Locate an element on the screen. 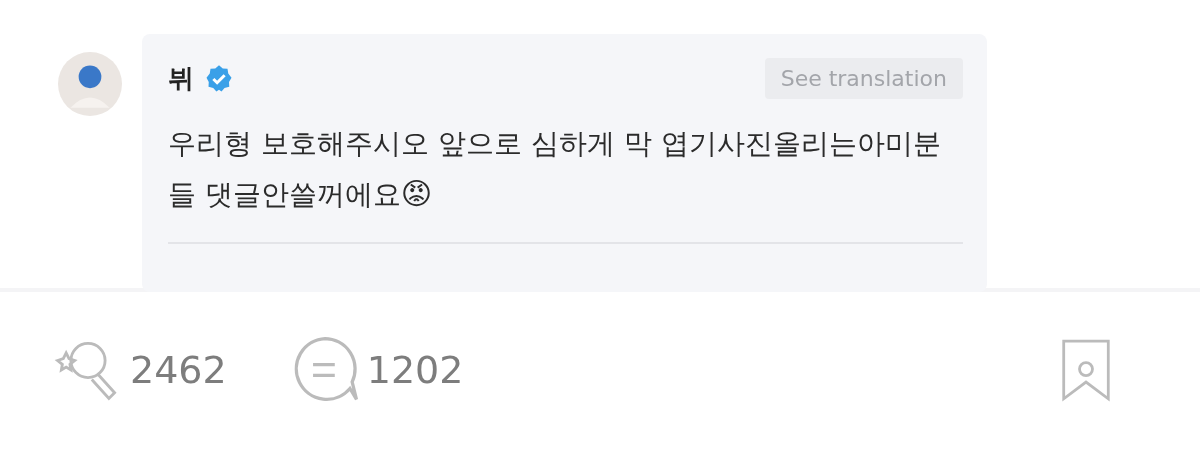 This screenshot has height=454, width=1200. avatar is located at coordinates (90, 84).